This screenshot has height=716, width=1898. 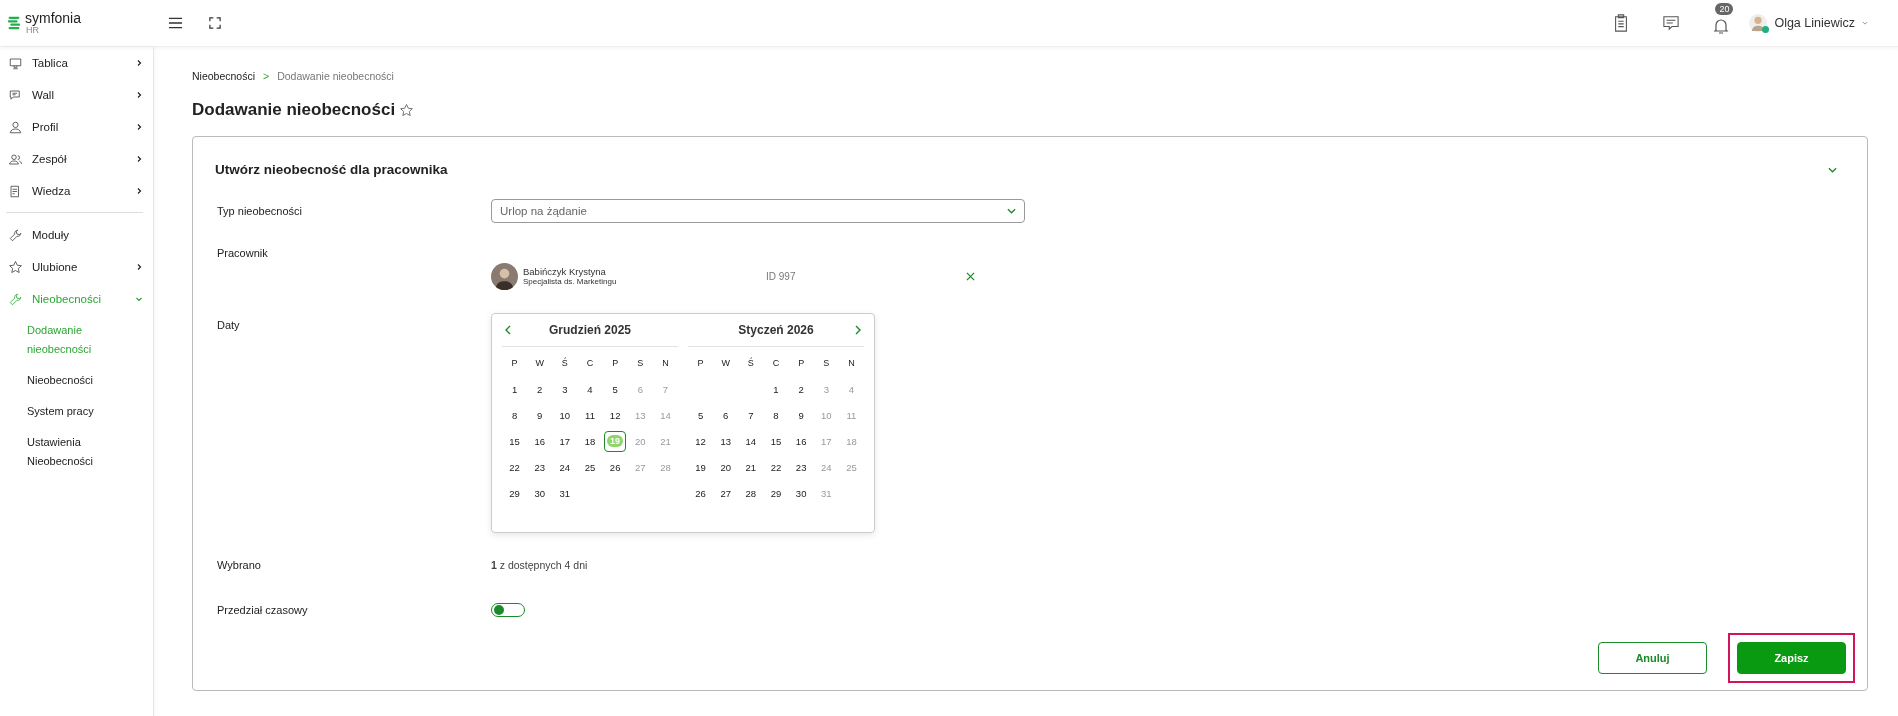 What do you see at coordinates (590, 441) in the screenshot?
I see `calendar-day: 18` at bounding box center [590, 441].